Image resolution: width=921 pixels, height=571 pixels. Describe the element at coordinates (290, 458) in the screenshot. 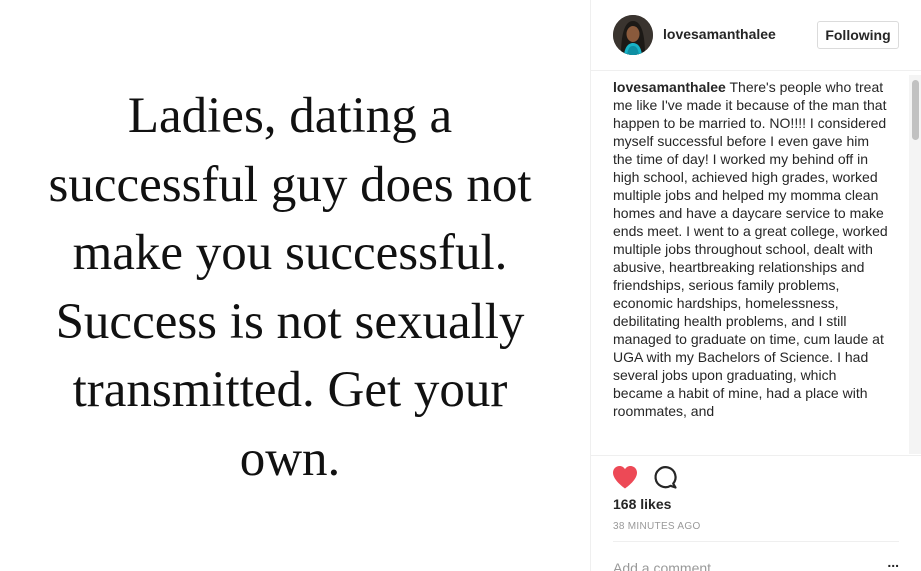

I see `quote-line: own.` at that location.